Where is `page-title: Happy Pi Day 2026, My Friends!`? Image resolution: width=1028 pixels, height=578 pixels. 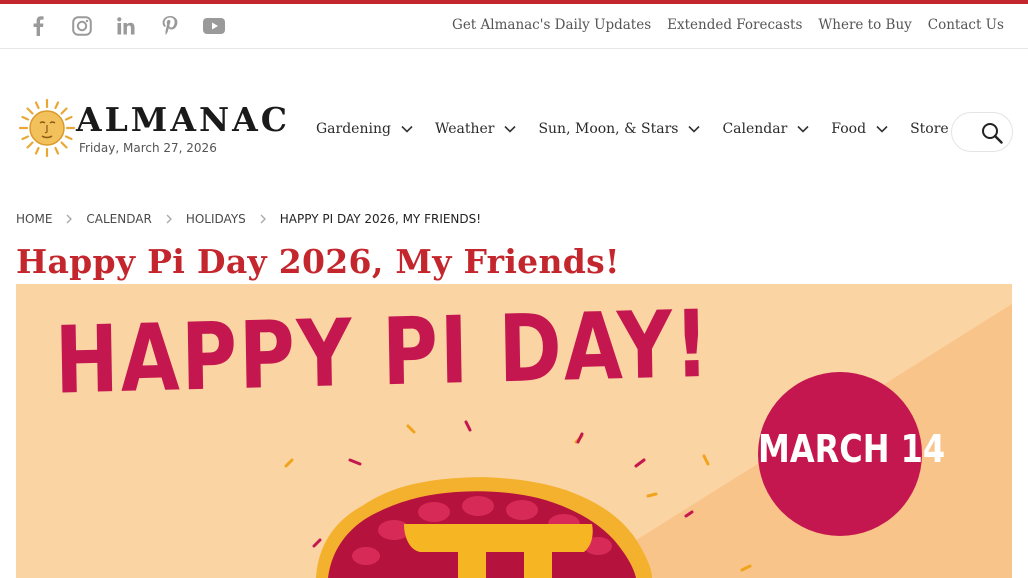 page-title: Happy Pi Day 2026, My Friends! is located at coordinates (318, 261).